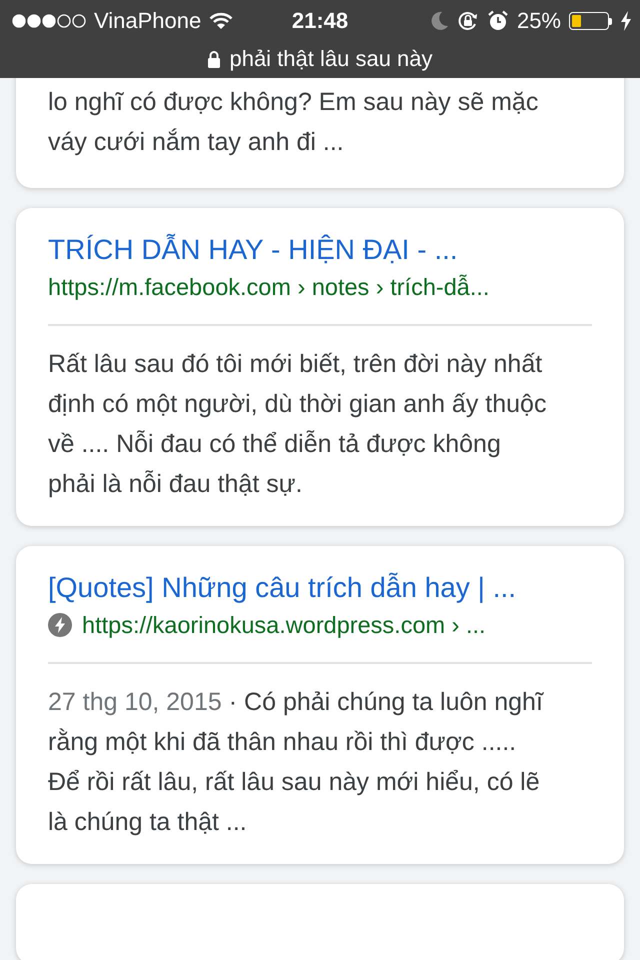 This screenshot has width=640, height=960. I want to click on result-snippet: Rất lâu sau đó tôi mới biết, trên đời này nhất định có một người, dù thời gian anh ấy thuộc về .... Nỗi đau có thể diễn tả được không phải là nỗi đau thật sự., so click(298, 424).